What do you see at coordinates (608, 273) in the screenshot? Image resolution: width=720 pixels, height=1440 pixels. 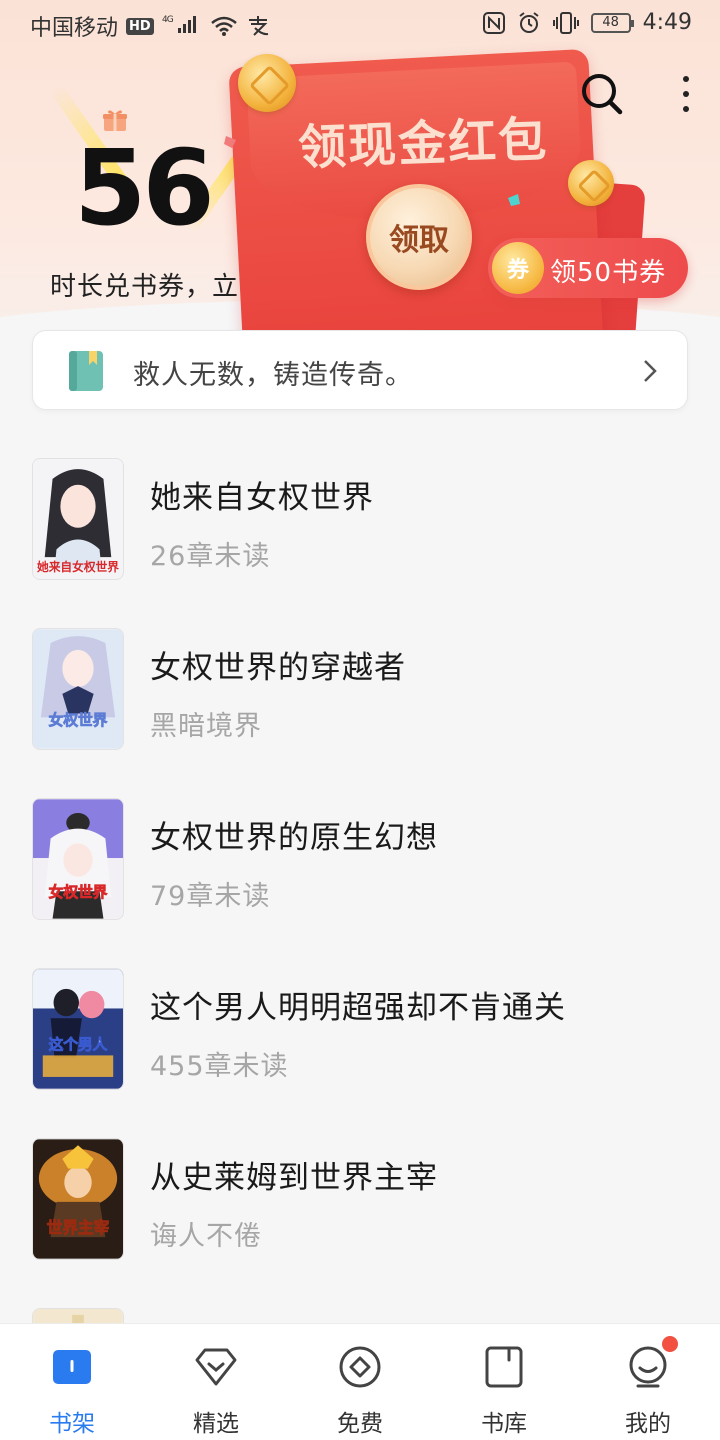 I see `voucher-label: 领50书券` at bounding box center [608, 273].